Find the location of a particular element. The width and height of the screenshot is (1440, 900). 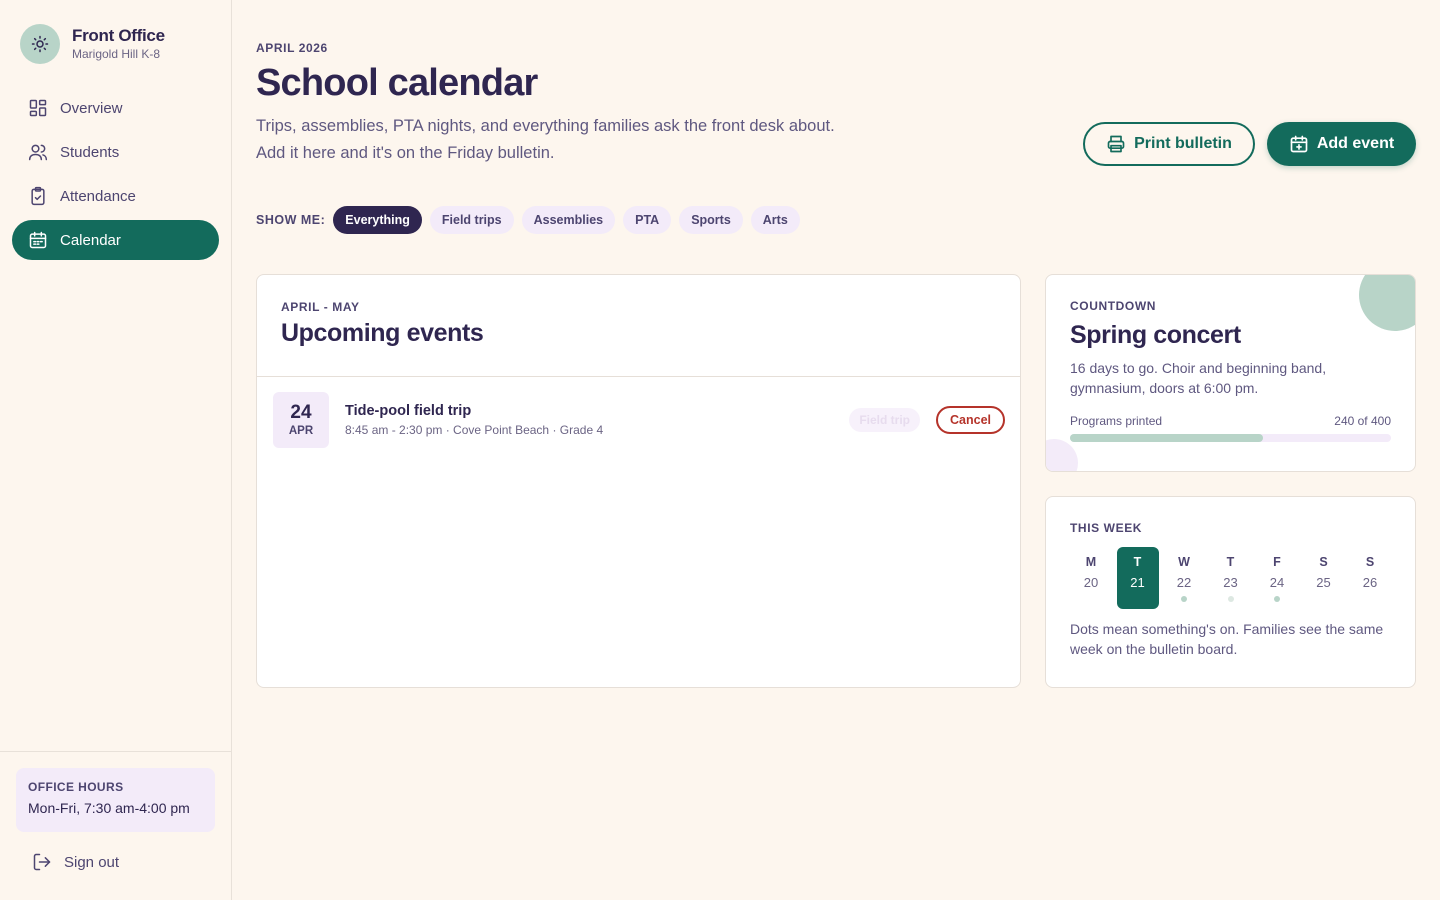

week-day-number: 24 is located at coordinates (1277, 582).